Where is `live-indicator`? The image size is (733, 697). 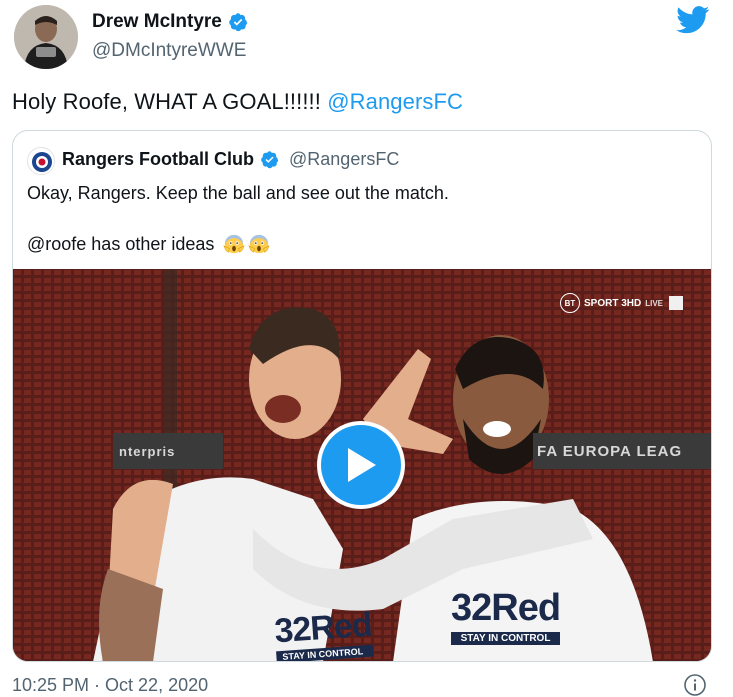 live-indicator is located at coordinates (676, 303).